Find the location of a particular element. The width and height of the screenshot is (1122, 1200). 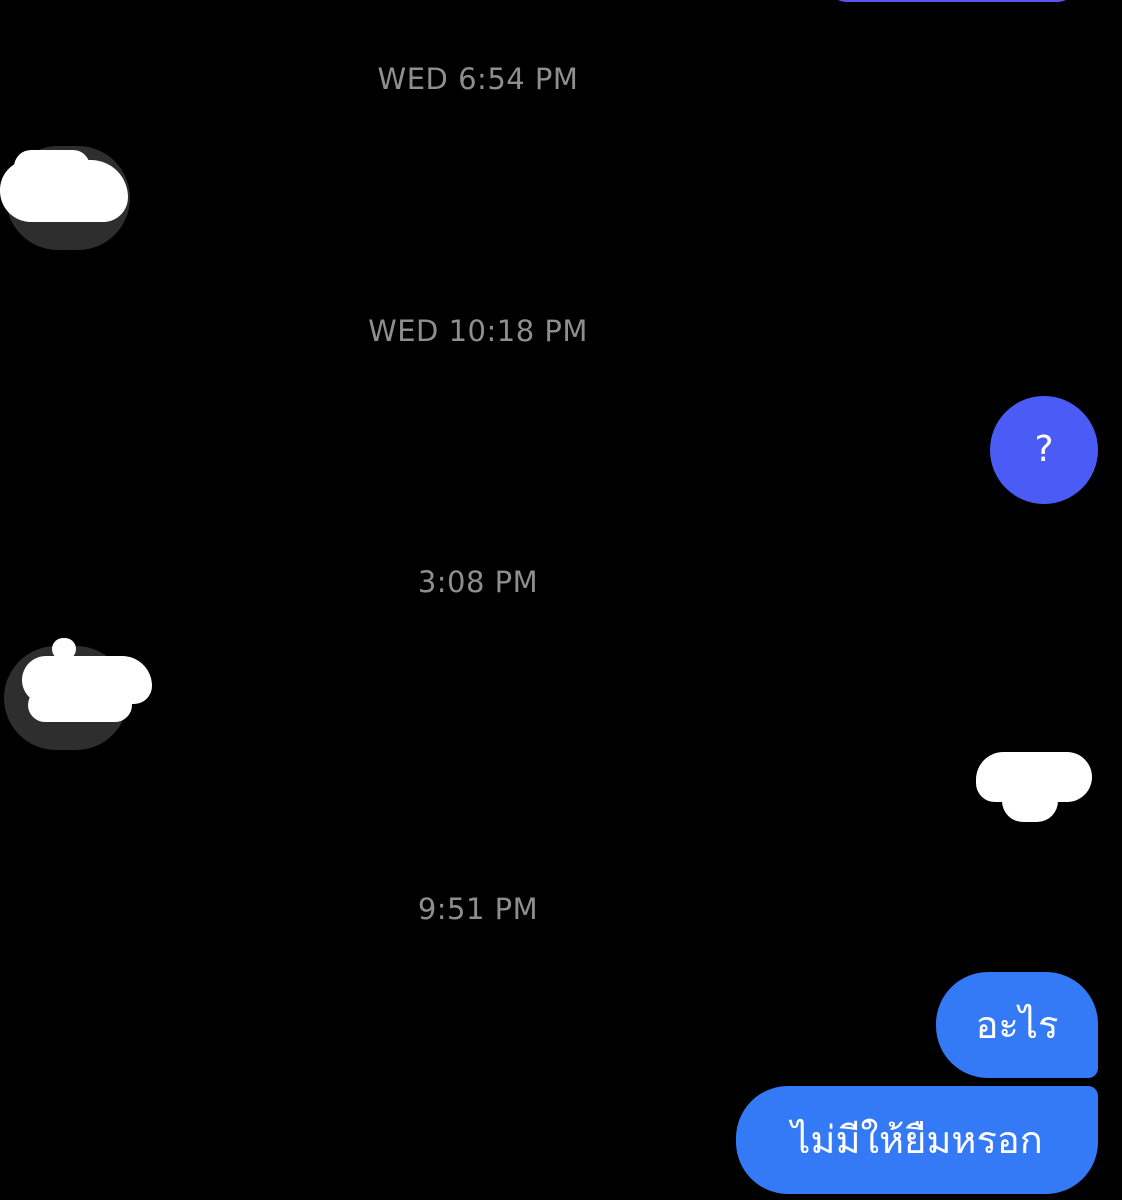

previous-message-bubble is located at coordinates (952, 1).